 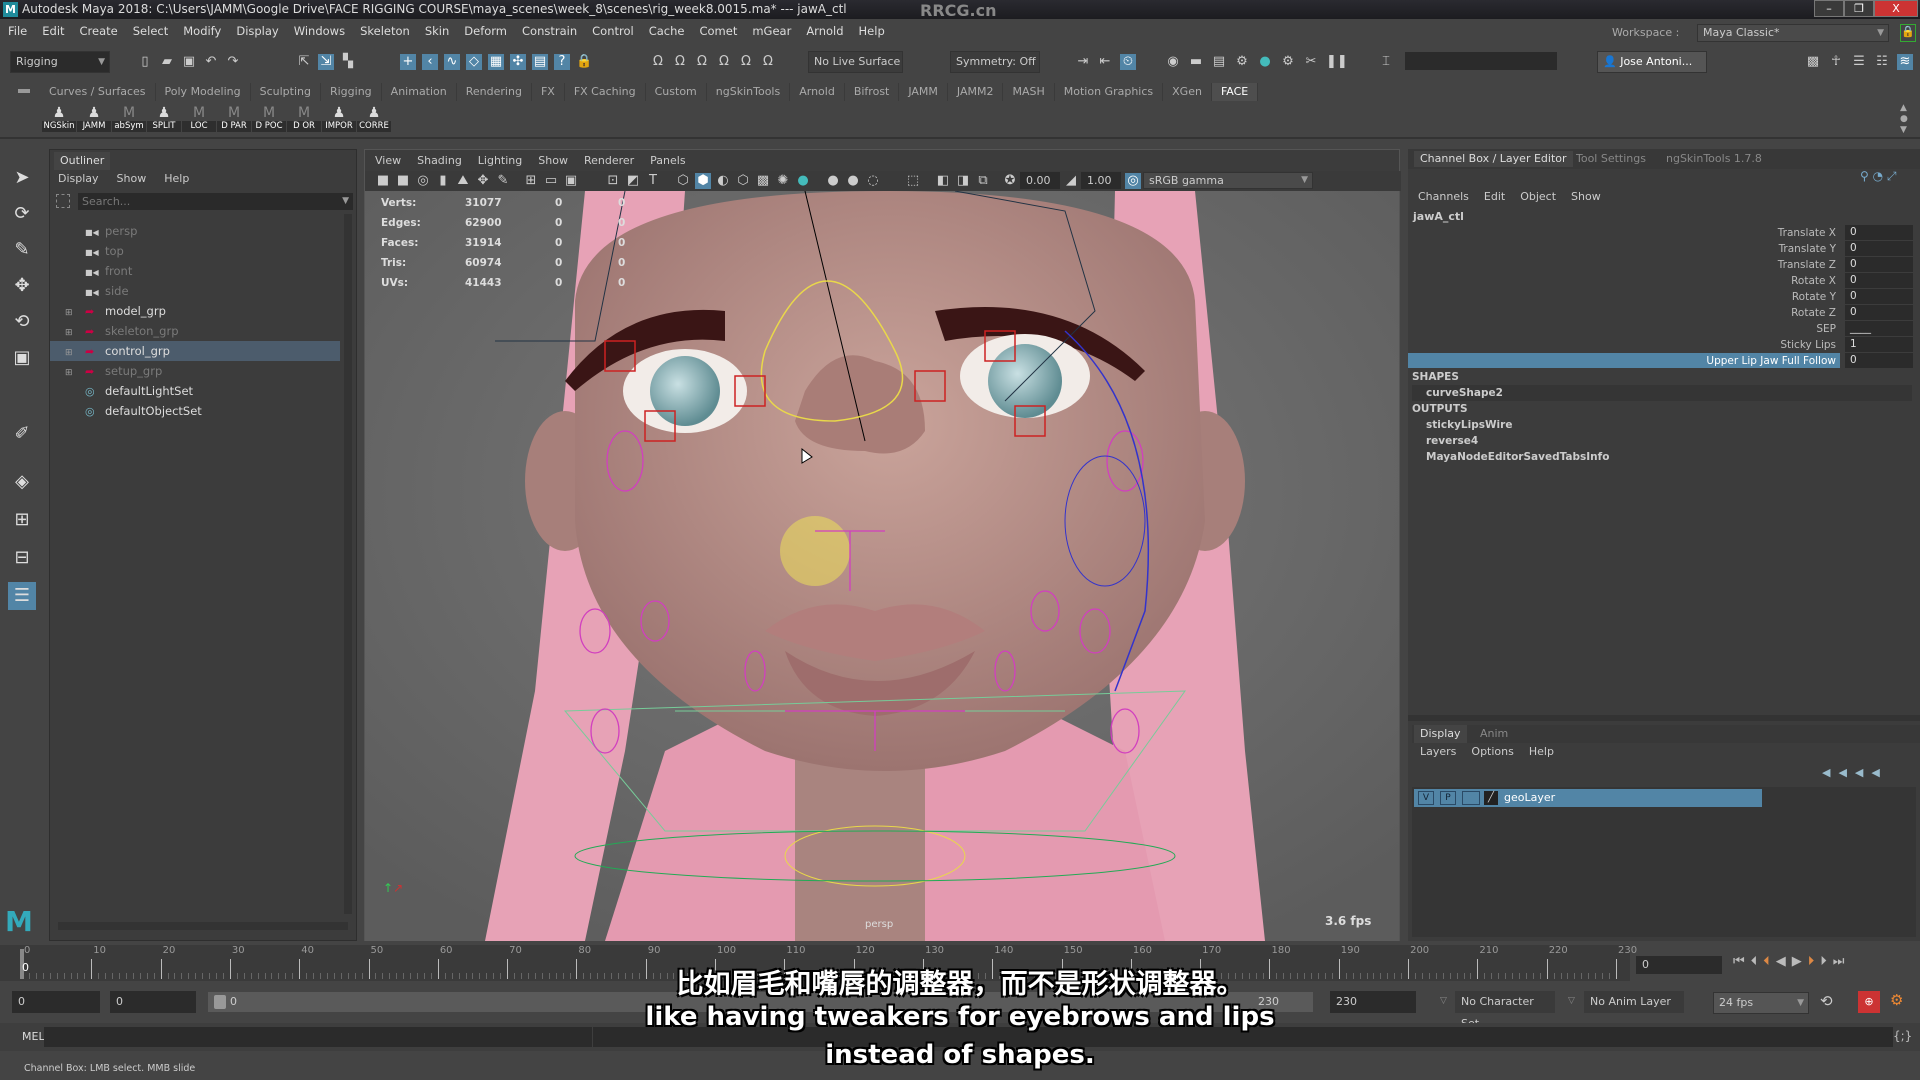 I want to click on layer-color-icon: ╱, so click(x=1491, y=798).